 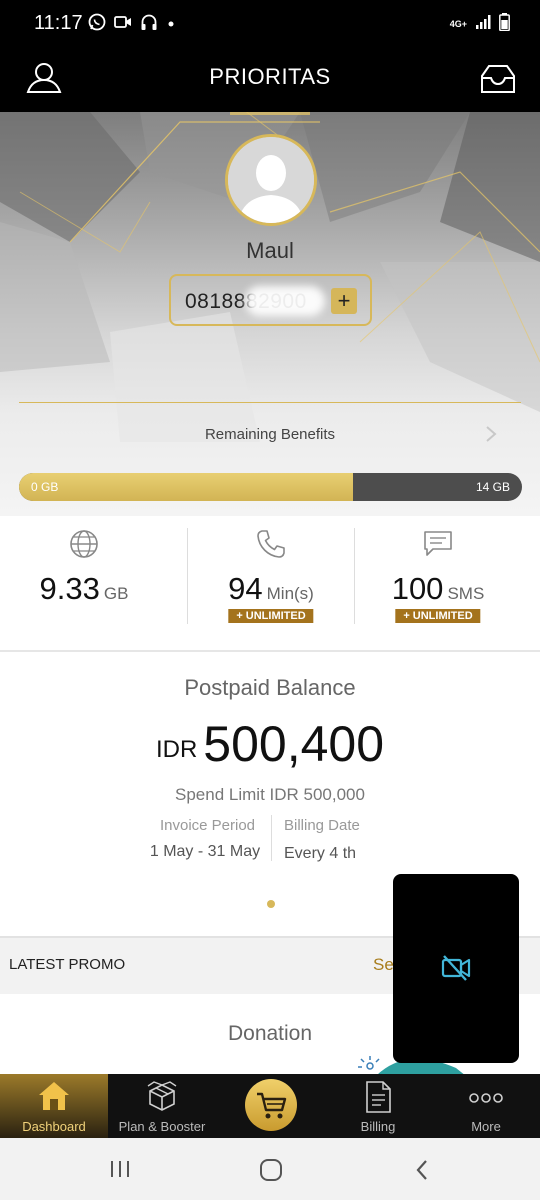 What do you see at coordinates (270, 76) in the screenshot?
I see `page-title: PRIORITAS` at bounding box center [270, 76].